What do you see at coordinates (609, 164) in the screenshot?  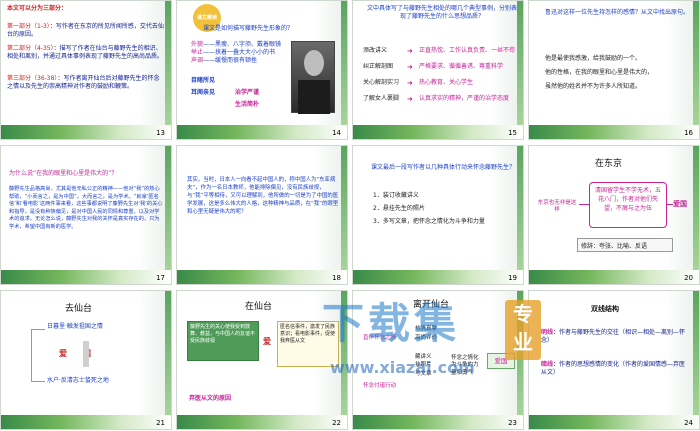 I see `slide-title: 在东京` at bounding box center [609, 164].